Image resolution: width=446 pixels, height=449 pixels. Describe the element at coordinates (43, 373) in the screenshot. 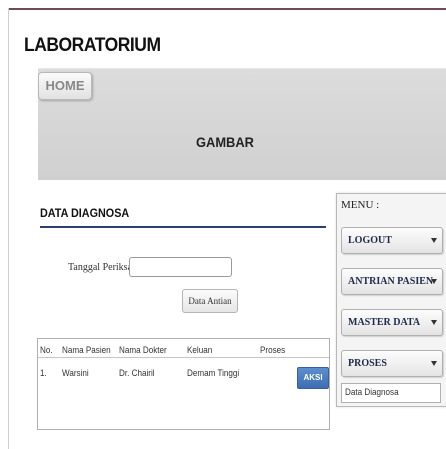

I see `row-no: 1.` at that location.